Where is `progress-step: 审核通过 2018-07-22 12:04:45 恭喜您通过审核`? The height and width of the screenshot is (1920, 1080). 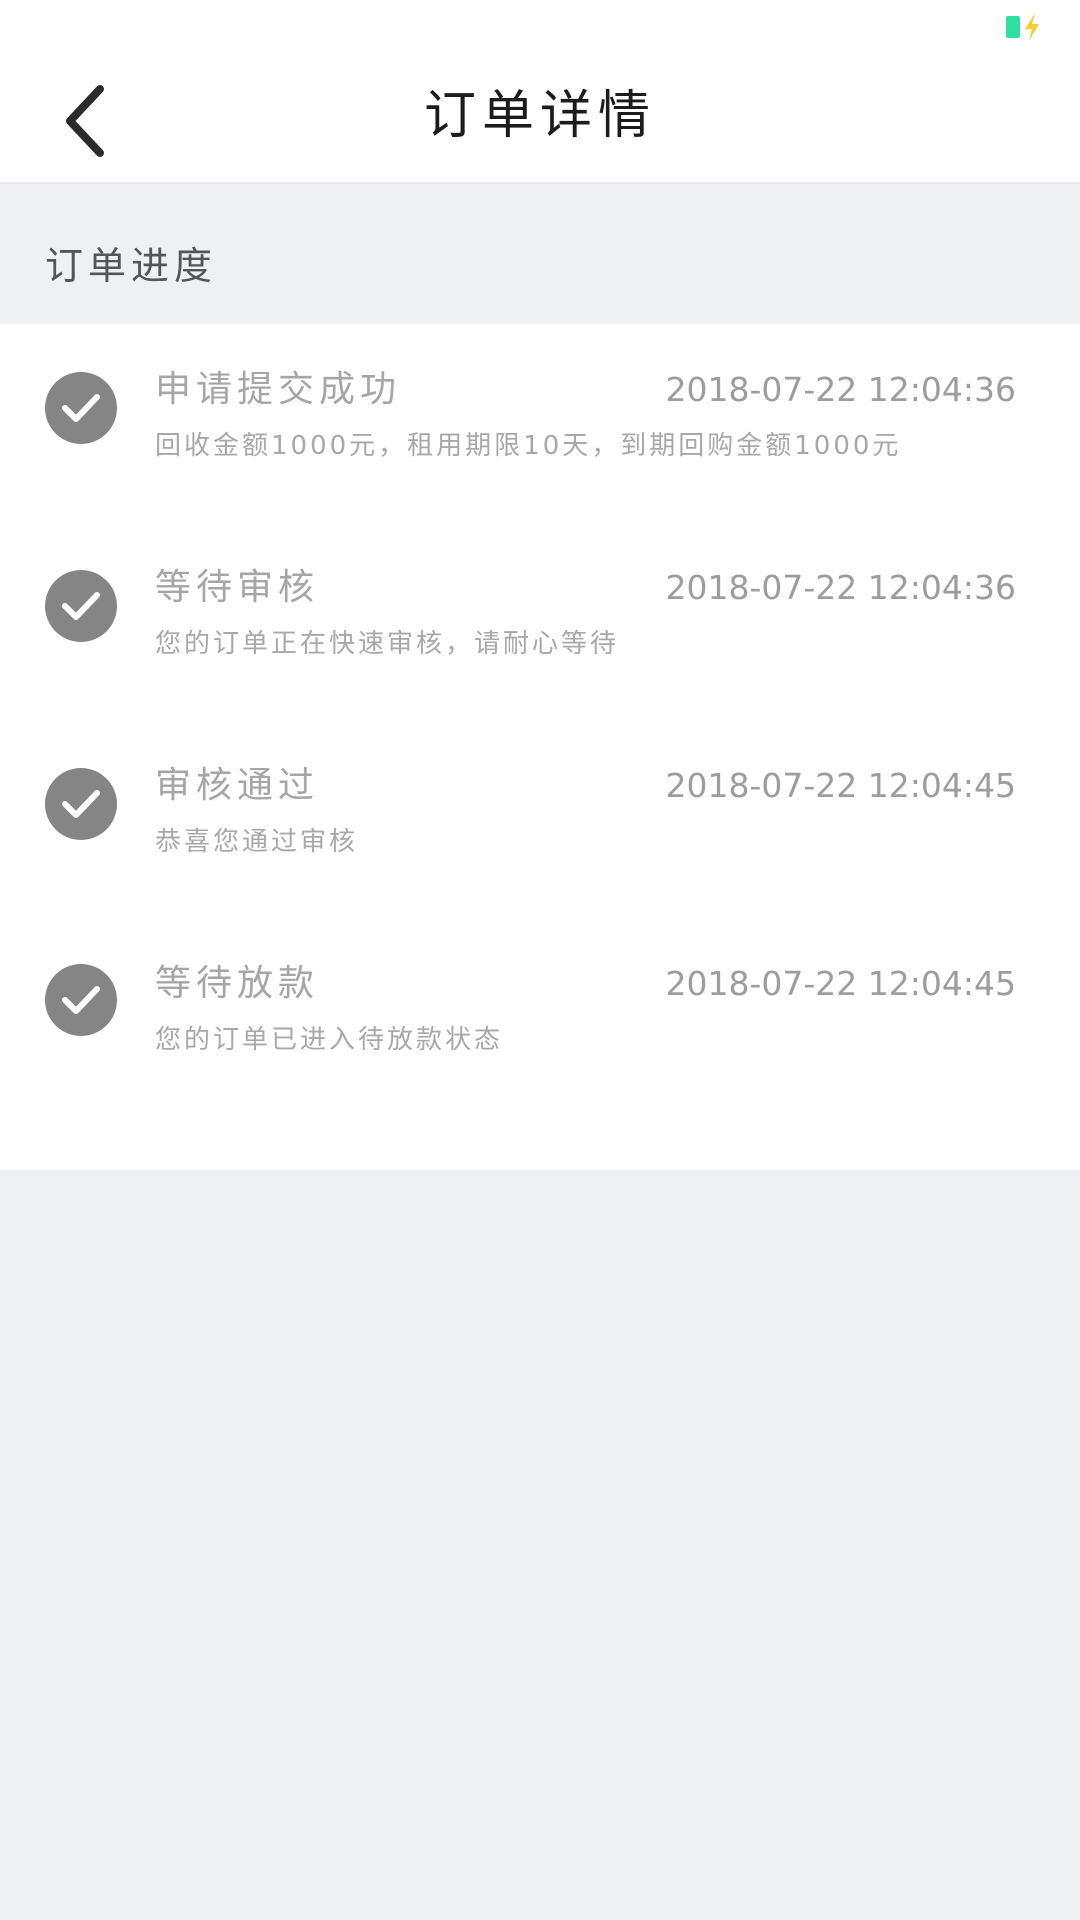 progress-step: 审核通过 2018-07-22 12:04:45 恭喜您通过审核 is located at coordinates (540, 819).